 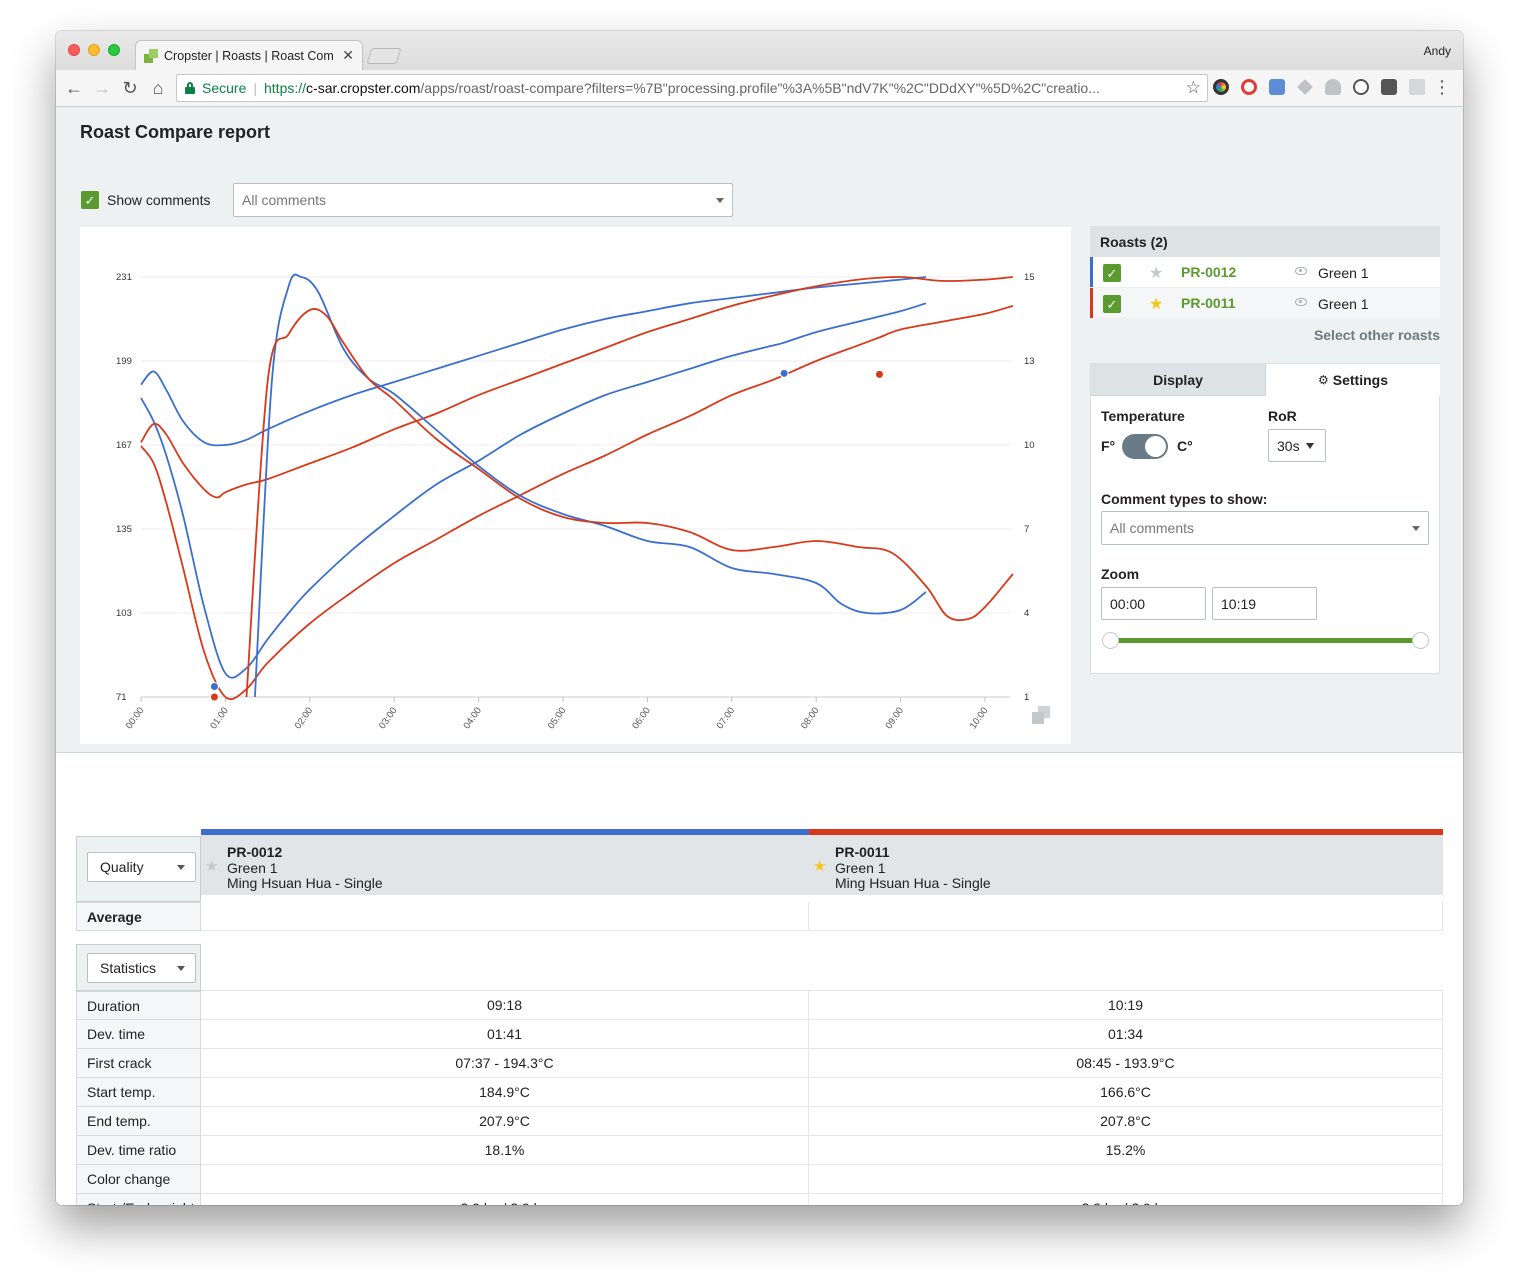 I want to click on checkbox-checked-icon: ✓, so click(x=90, y=200).